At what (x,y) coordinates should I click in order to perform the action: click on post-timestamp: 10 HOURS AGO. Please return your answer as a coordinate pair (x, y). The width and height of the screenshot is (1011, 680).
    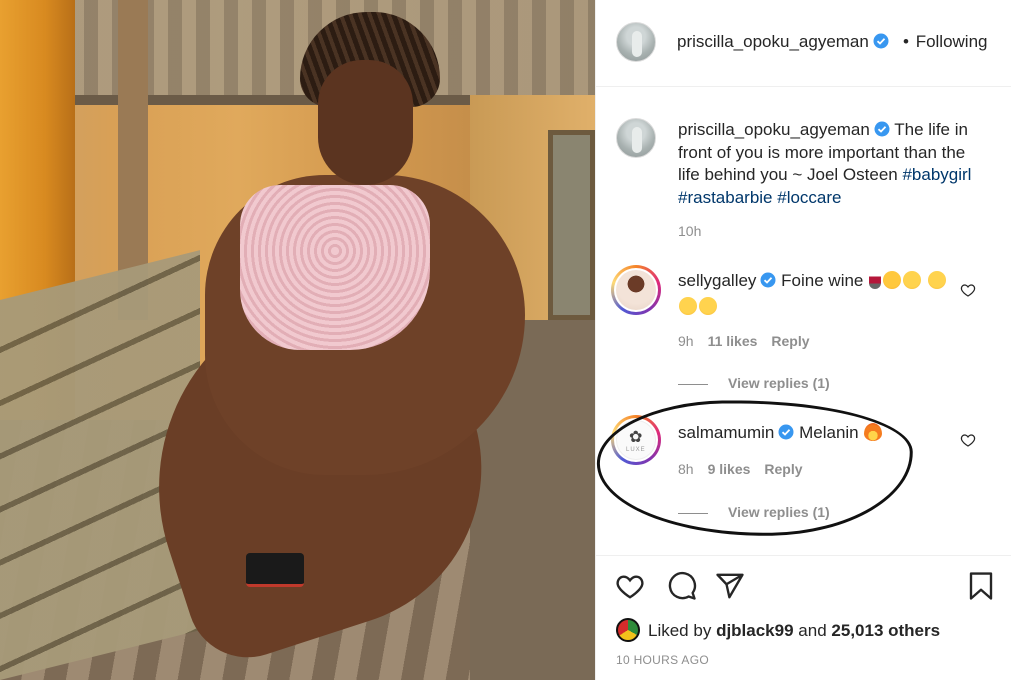
    Looking at the image, I should click on (662, 660).